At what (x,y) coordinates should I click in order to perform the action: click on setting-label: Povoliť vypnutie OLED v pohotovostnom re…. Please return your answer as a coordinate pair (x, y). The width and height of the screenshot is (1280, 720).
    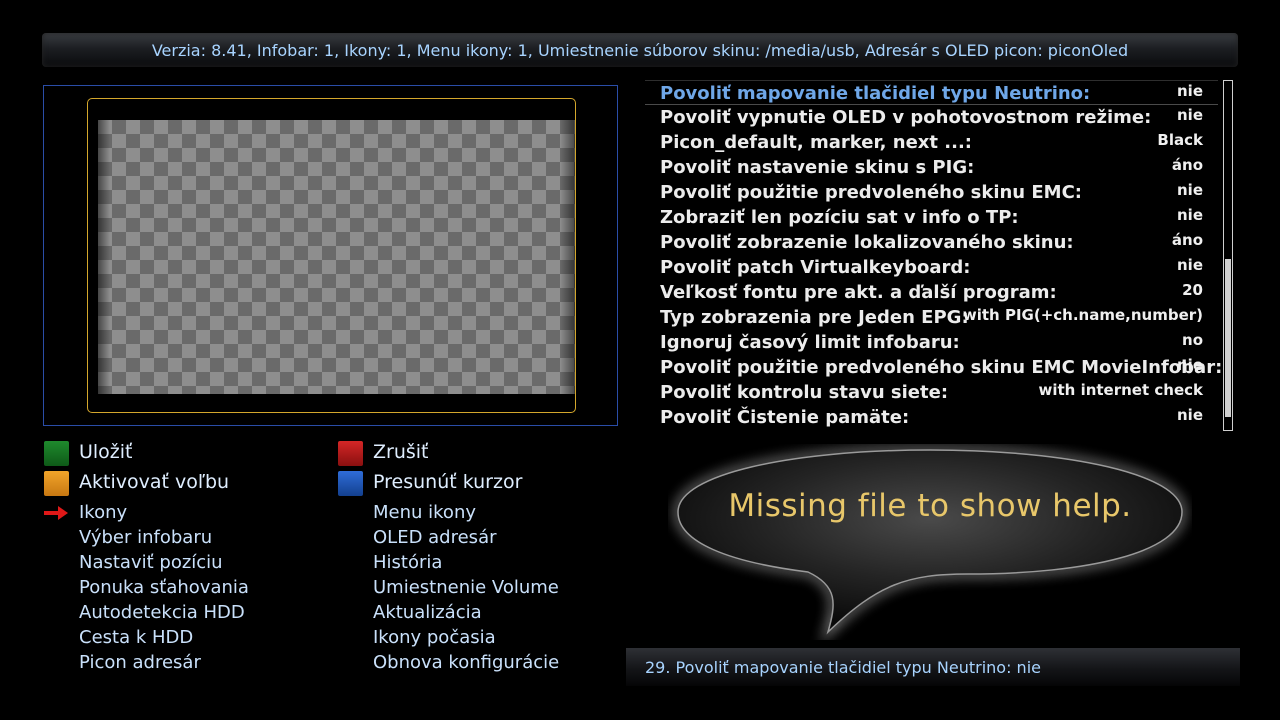
    Looking at the image, I should click on (906, 117).